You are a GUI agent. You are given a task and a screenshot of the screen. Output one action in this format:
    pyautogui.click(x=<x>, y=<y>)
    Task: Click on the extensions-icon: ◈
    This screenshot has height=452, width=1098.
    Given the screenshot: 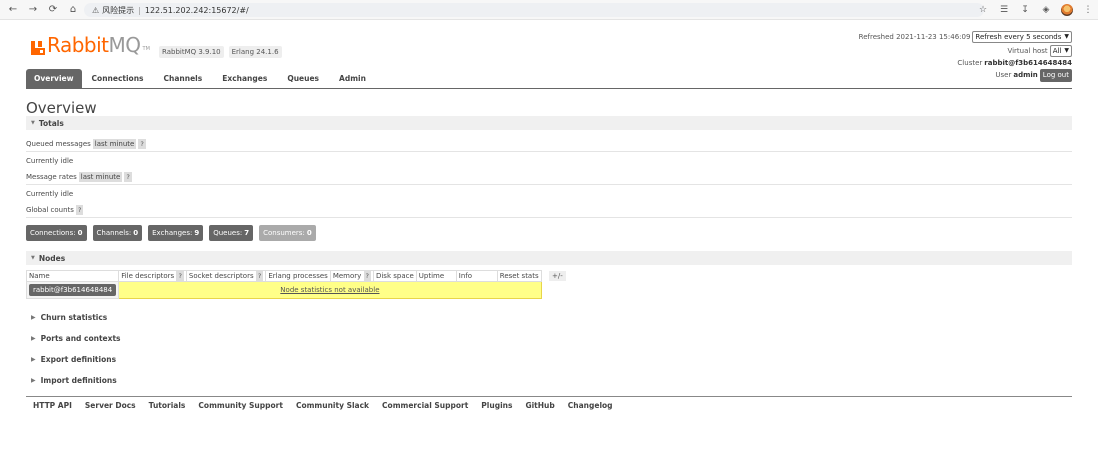 What is the action you would take?
    pyautogui.click(x=1046, y=10)
    